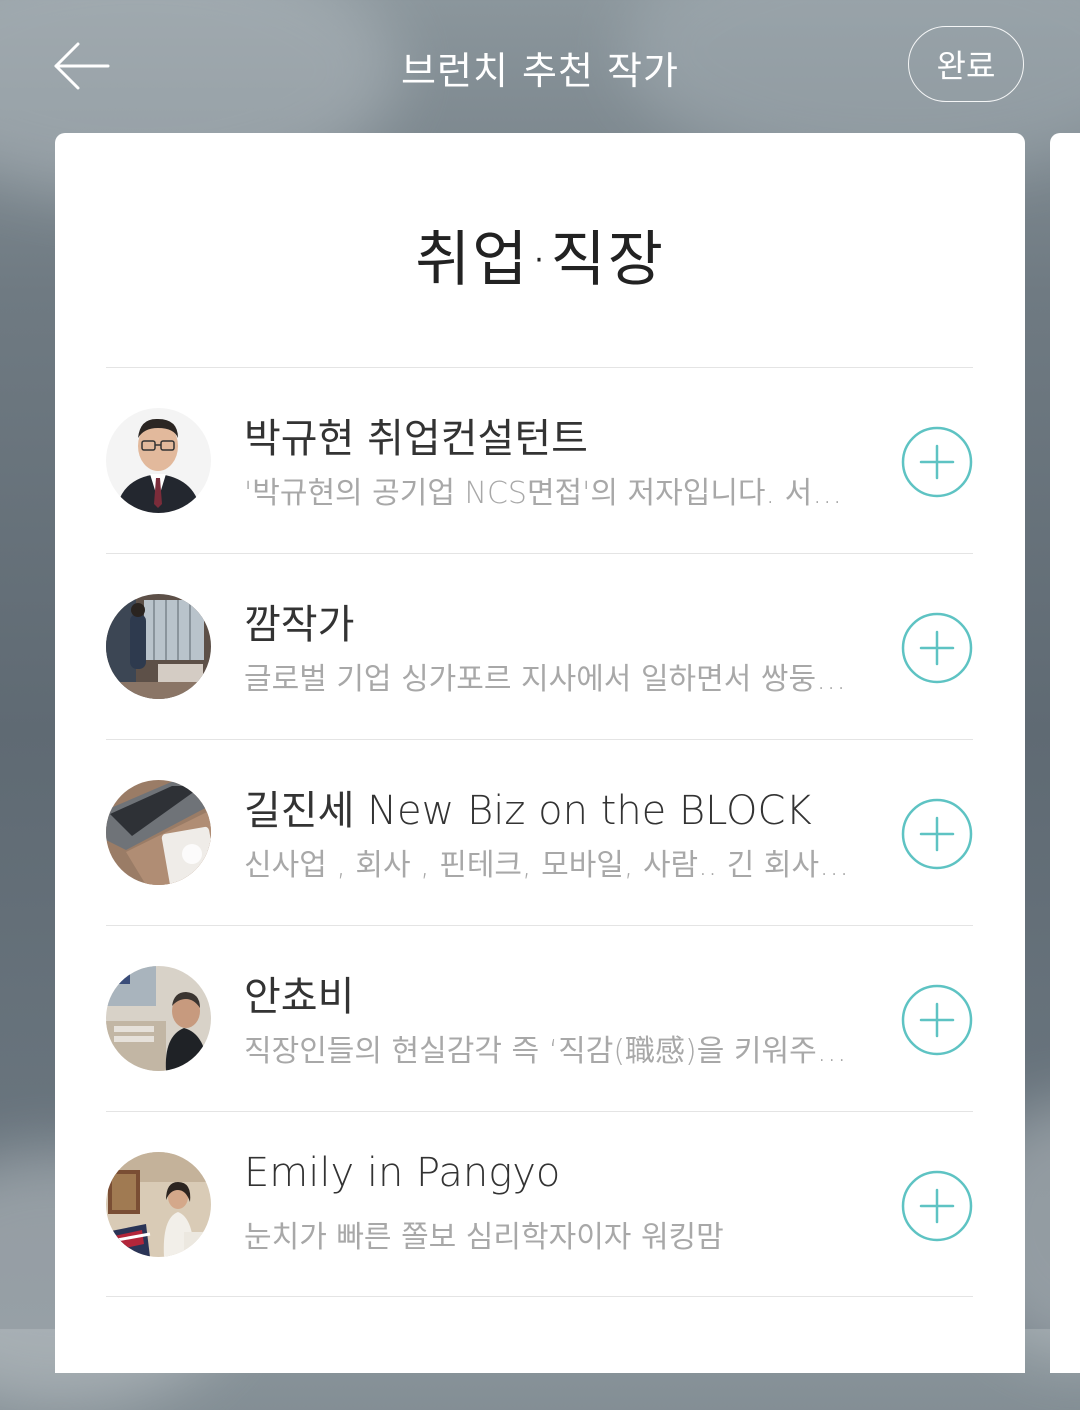  What do you see at coordinates (299, 993) in the screenshot?
I see `writer-name: 안쵸비` at bounding box center [299, 993].